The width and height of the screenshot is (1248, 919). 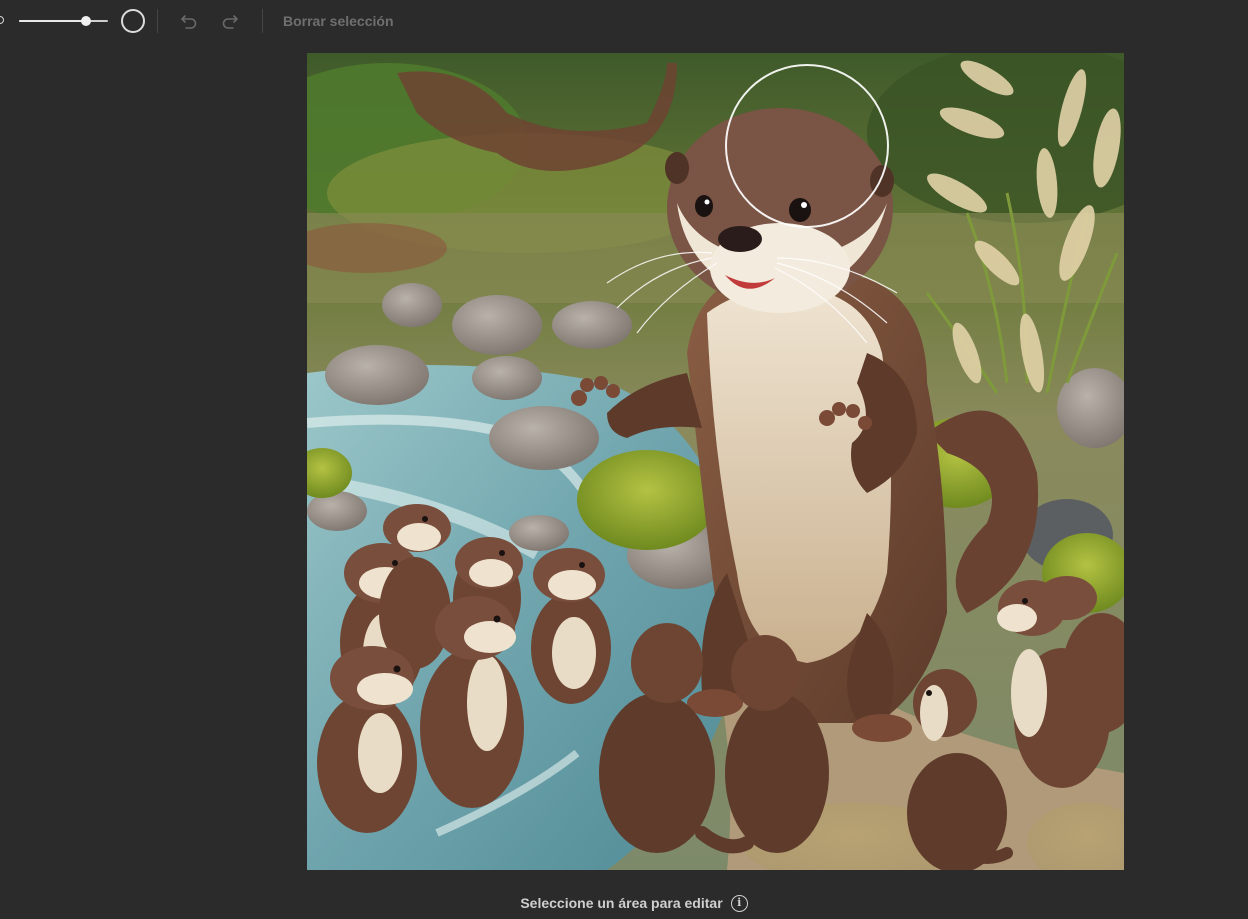 I want to click on brush-large-icon, so click(x=133, y=21).